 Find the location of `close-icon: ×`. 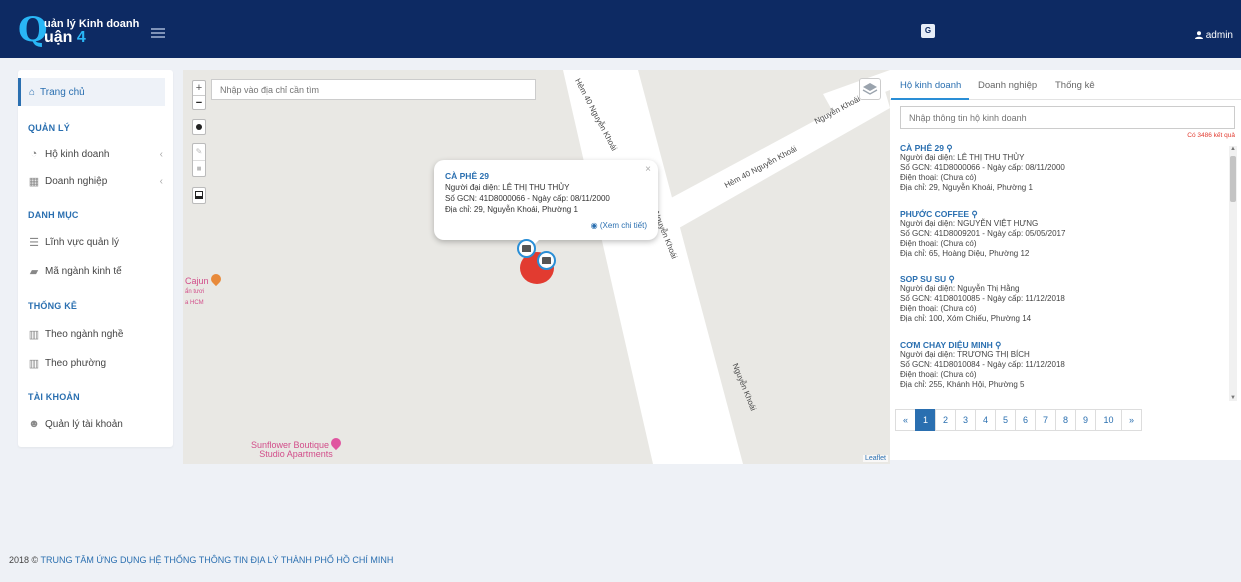

close-icon: × is located at coordinates (648, 169).